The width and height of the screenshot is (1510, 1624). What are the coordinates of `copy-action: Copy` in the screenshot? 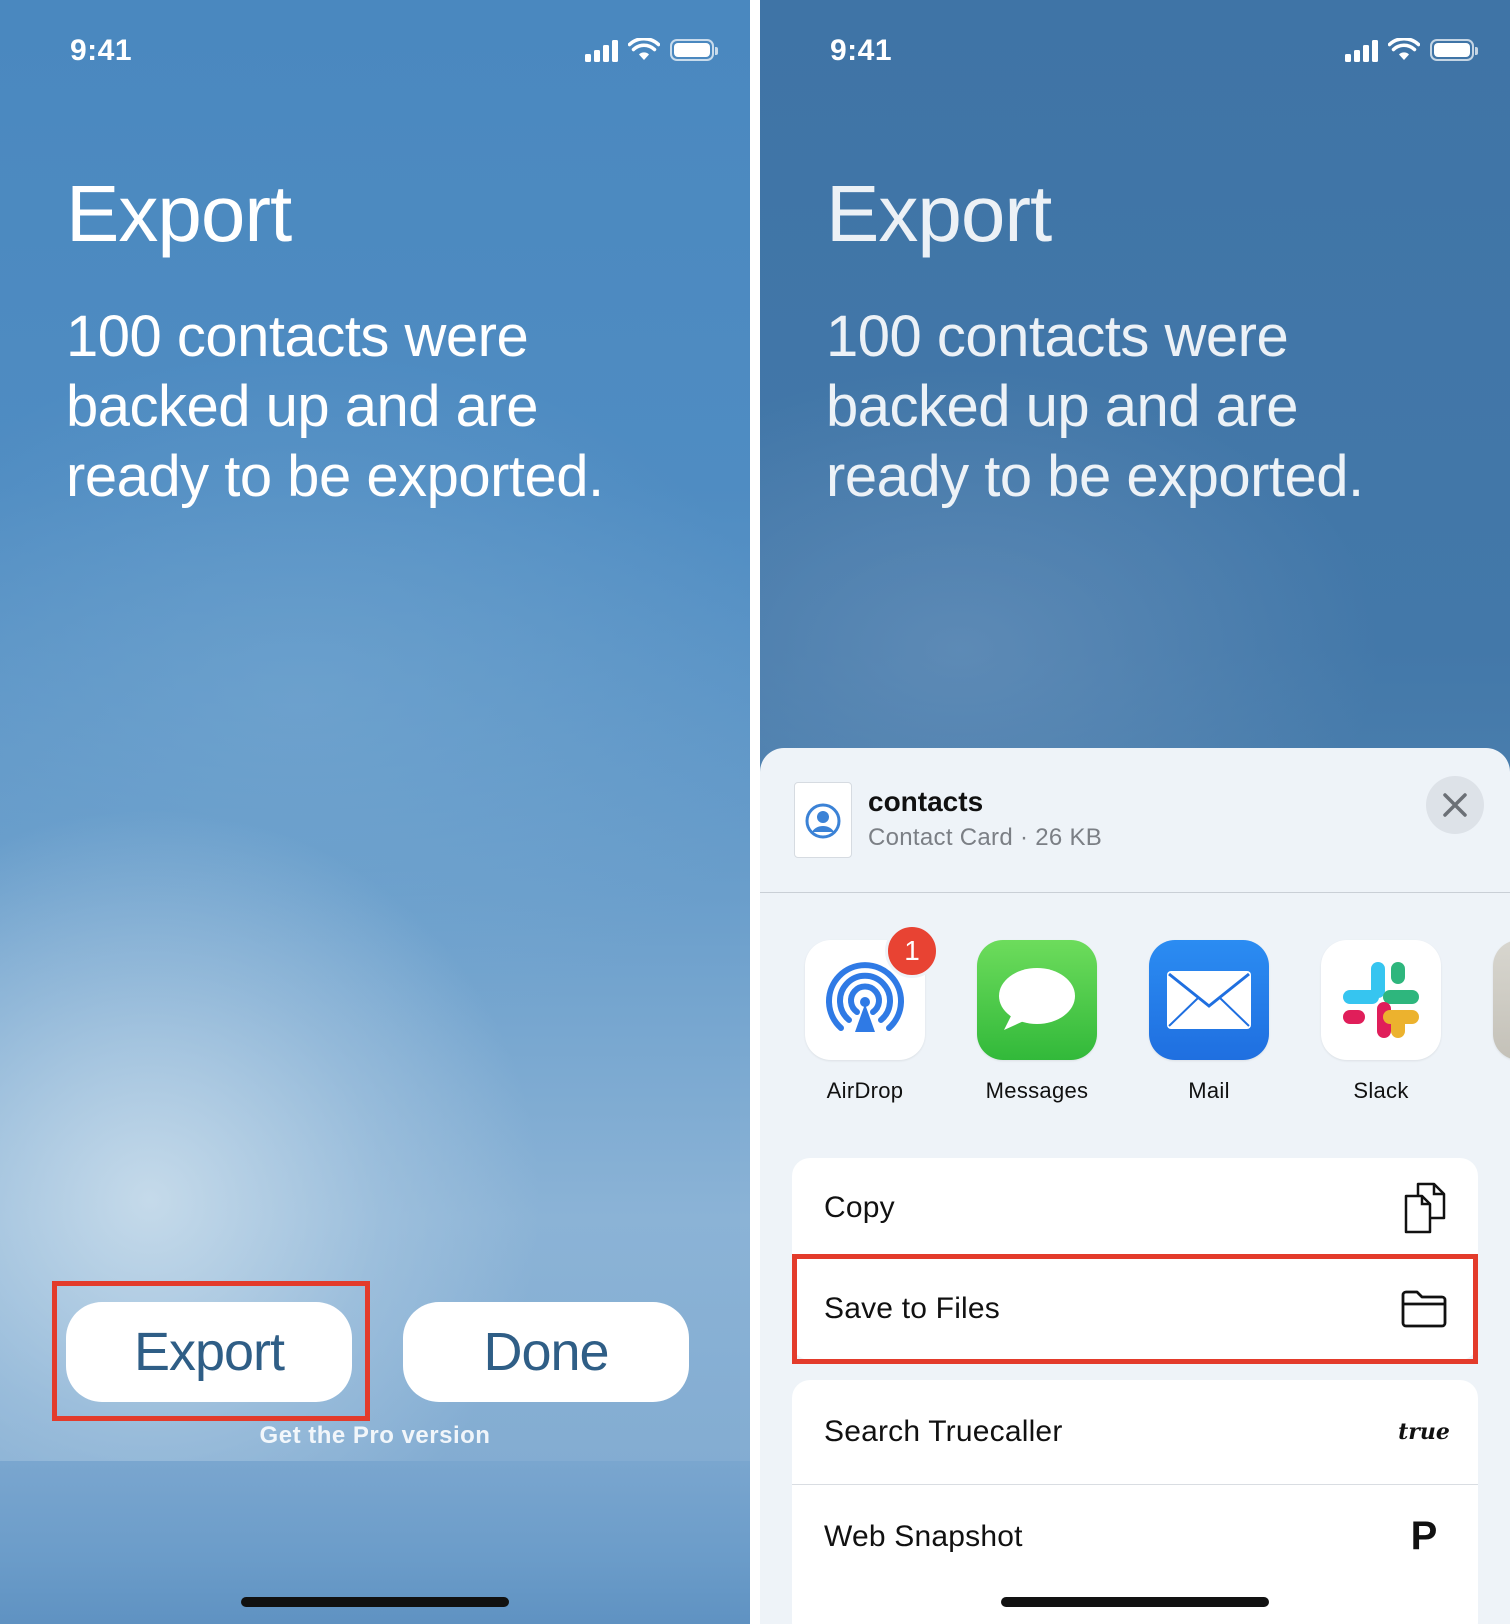 It's located at (1135, 1208).